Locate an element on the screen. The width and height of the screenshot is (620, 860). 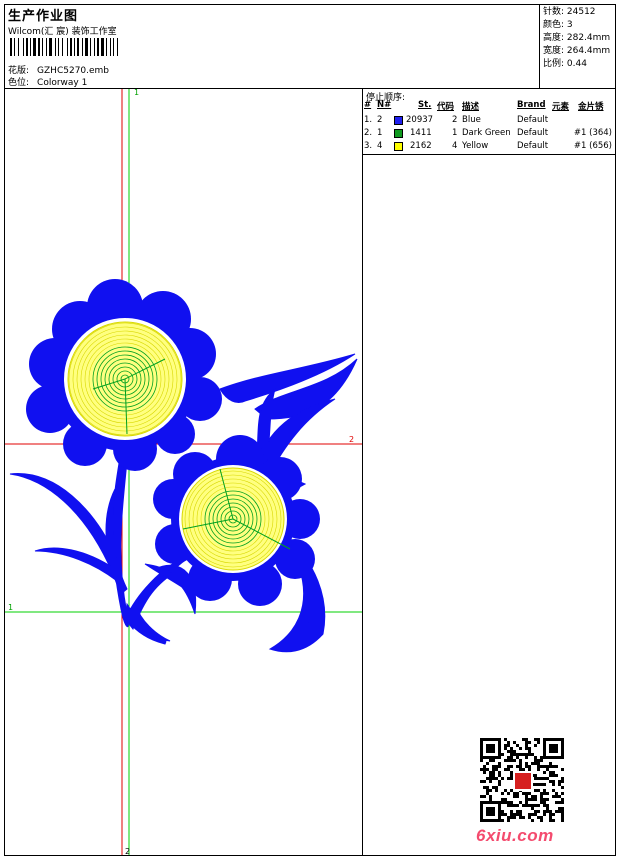
row-code: 1 is located at coordinates (455, 133).